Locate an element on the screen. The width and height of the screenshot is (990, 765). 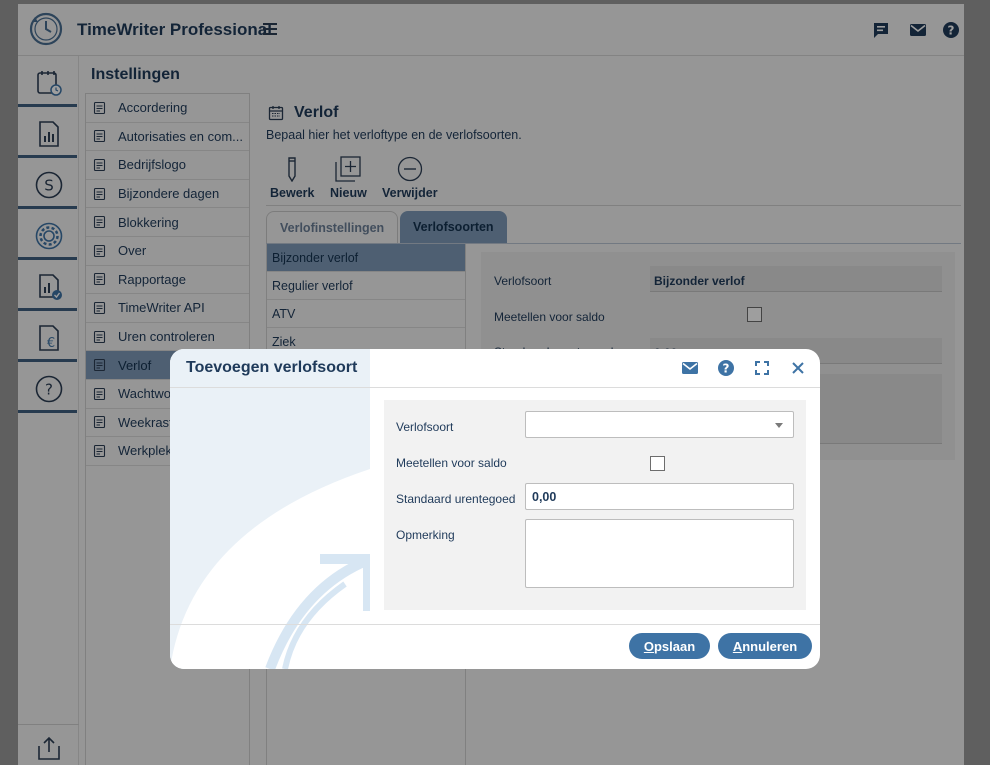
remark-label: Opmerking is located at coordinates (425, 535).